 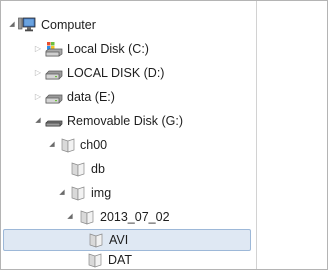 I want to click on tree-item-label: Removable Disk (G:), so click(x=125, y=121).